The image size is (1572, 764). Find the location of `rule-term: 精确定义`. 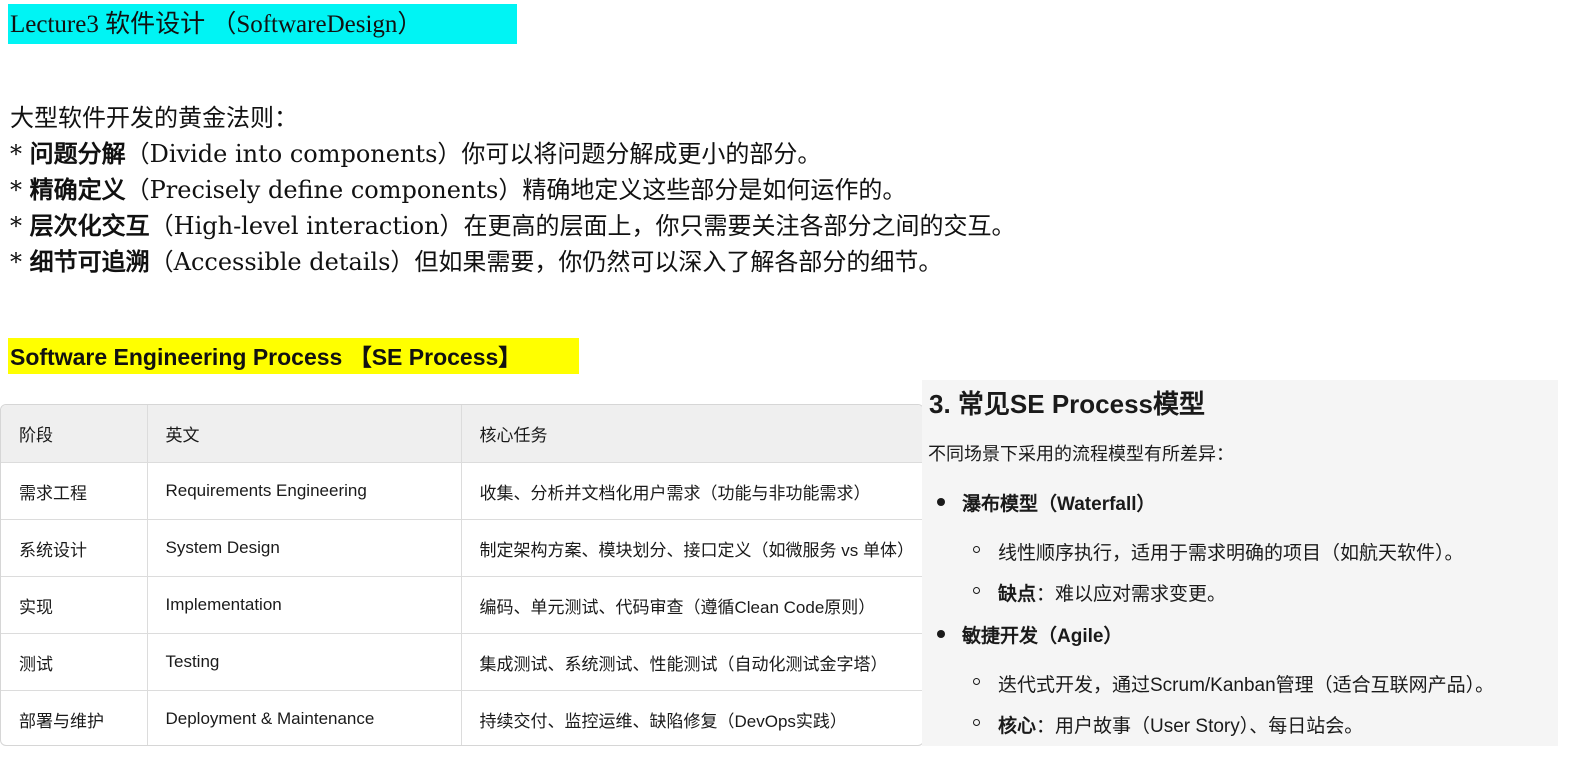

rule-term: 精确定义 is located at coordinates (77, 189).